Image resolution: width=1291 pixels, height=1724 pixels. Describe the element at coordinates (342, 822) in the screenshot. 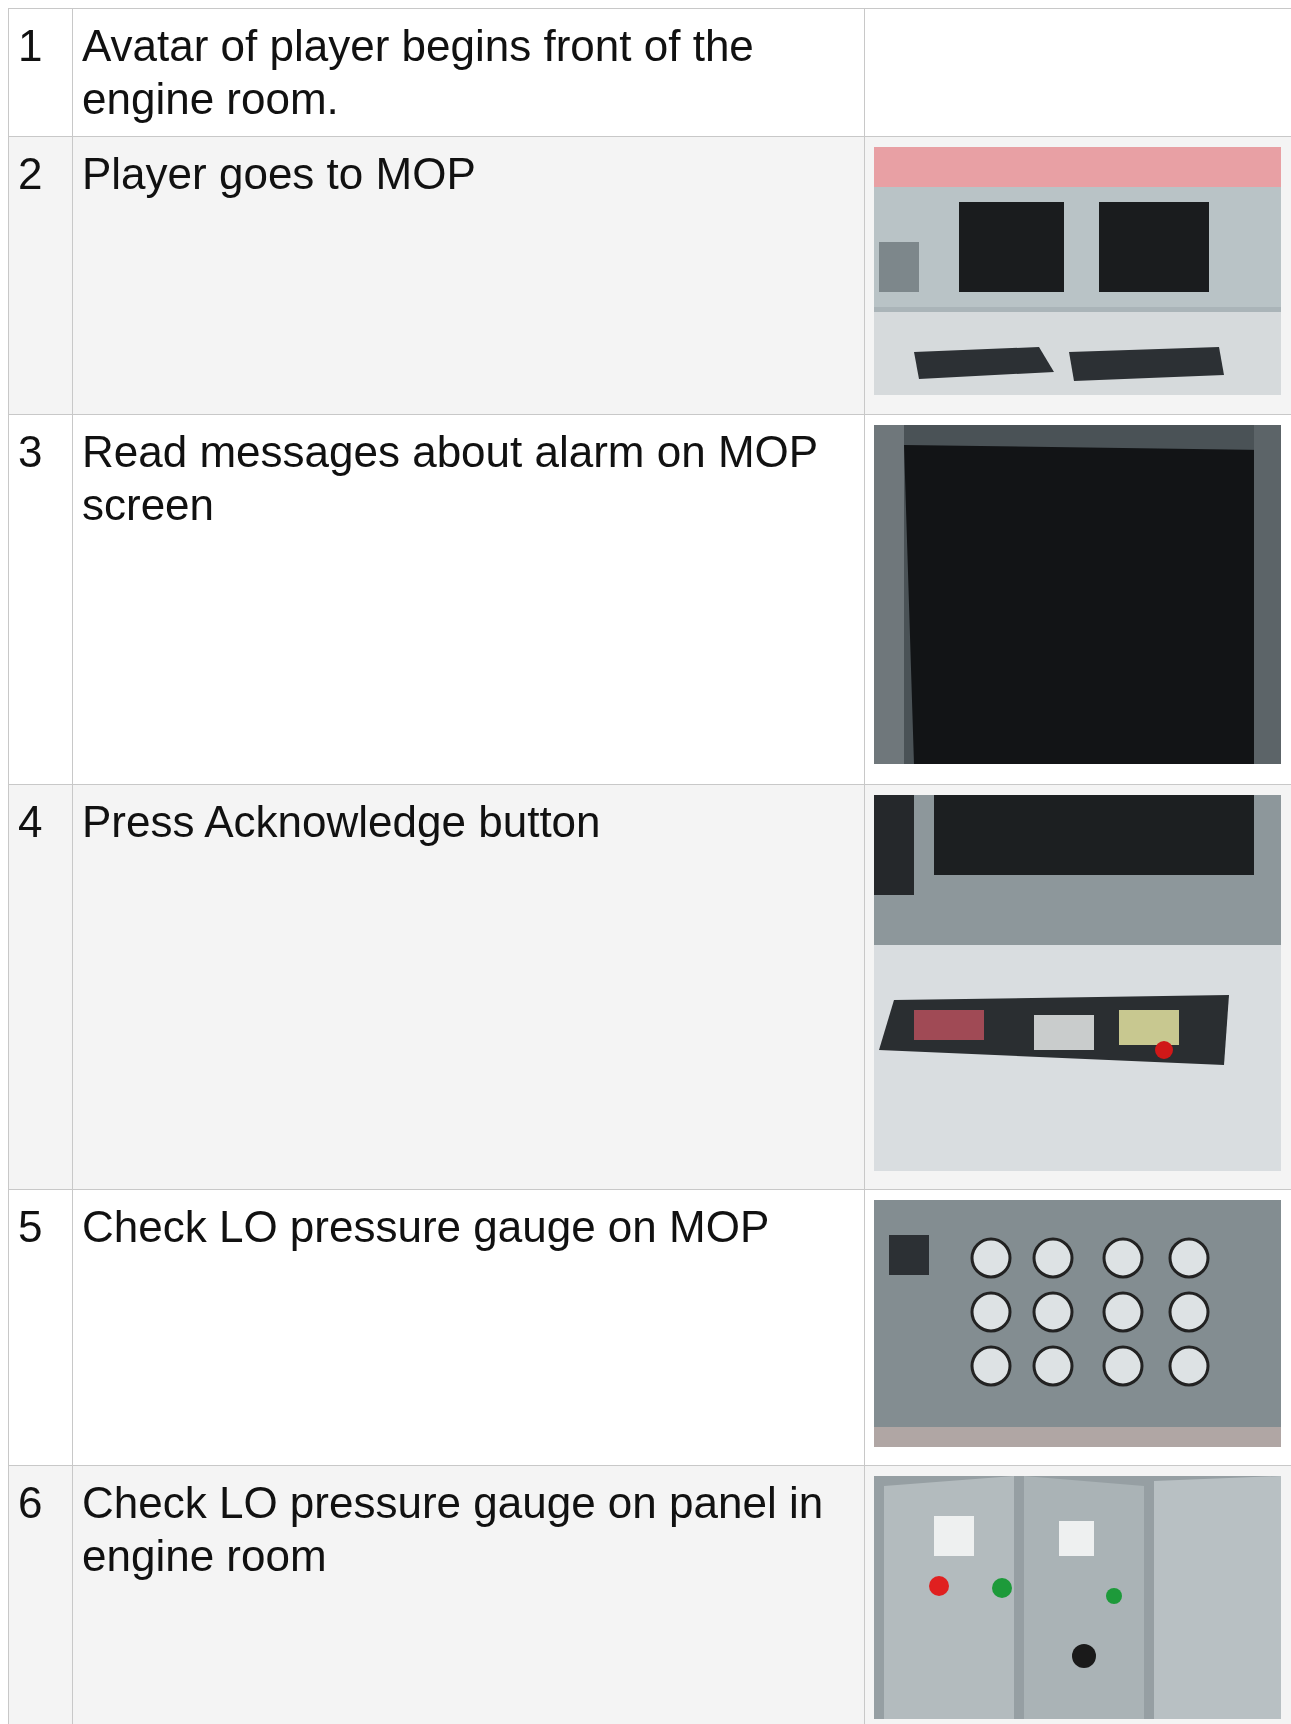

I see `step-description: Press Acknowledge button` at that location.